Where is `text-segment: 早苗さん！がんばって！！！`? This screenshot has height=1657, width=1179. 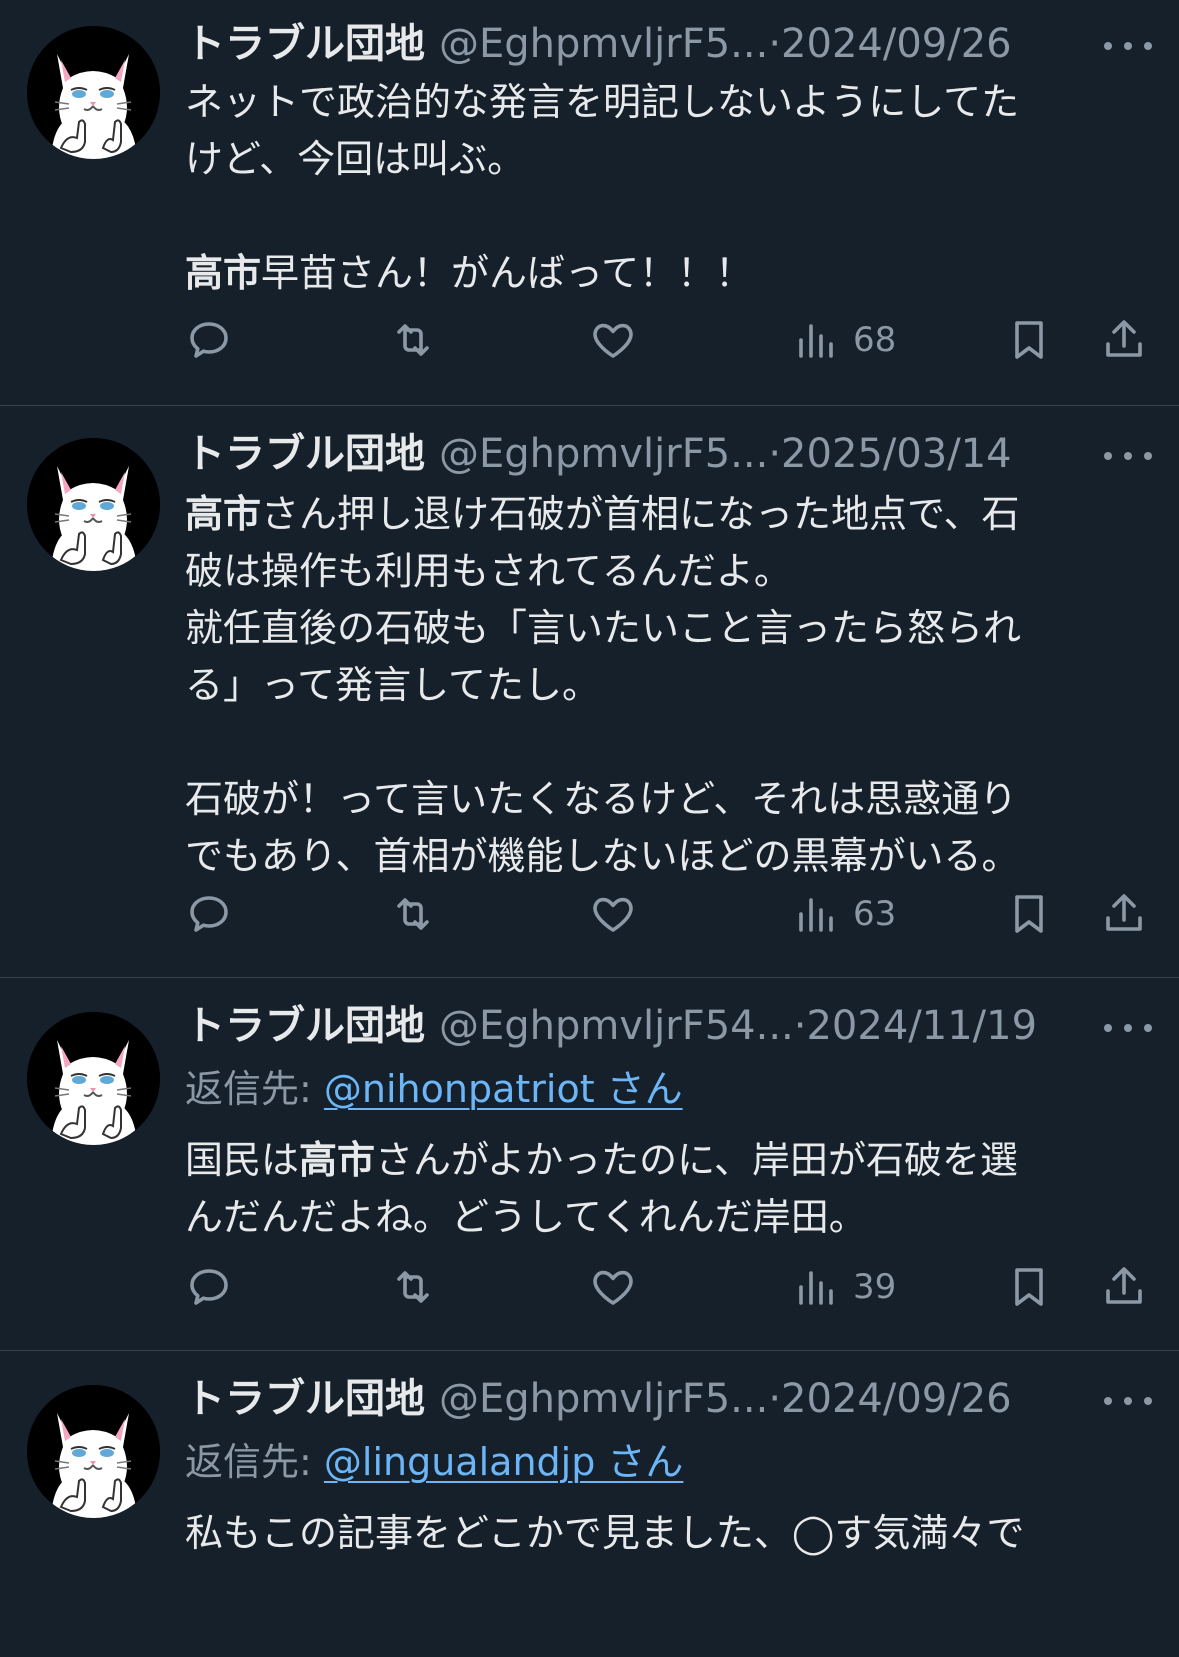
text-segment: 早苗さん！がんばって！！！ is located at coordinates (507, 273).